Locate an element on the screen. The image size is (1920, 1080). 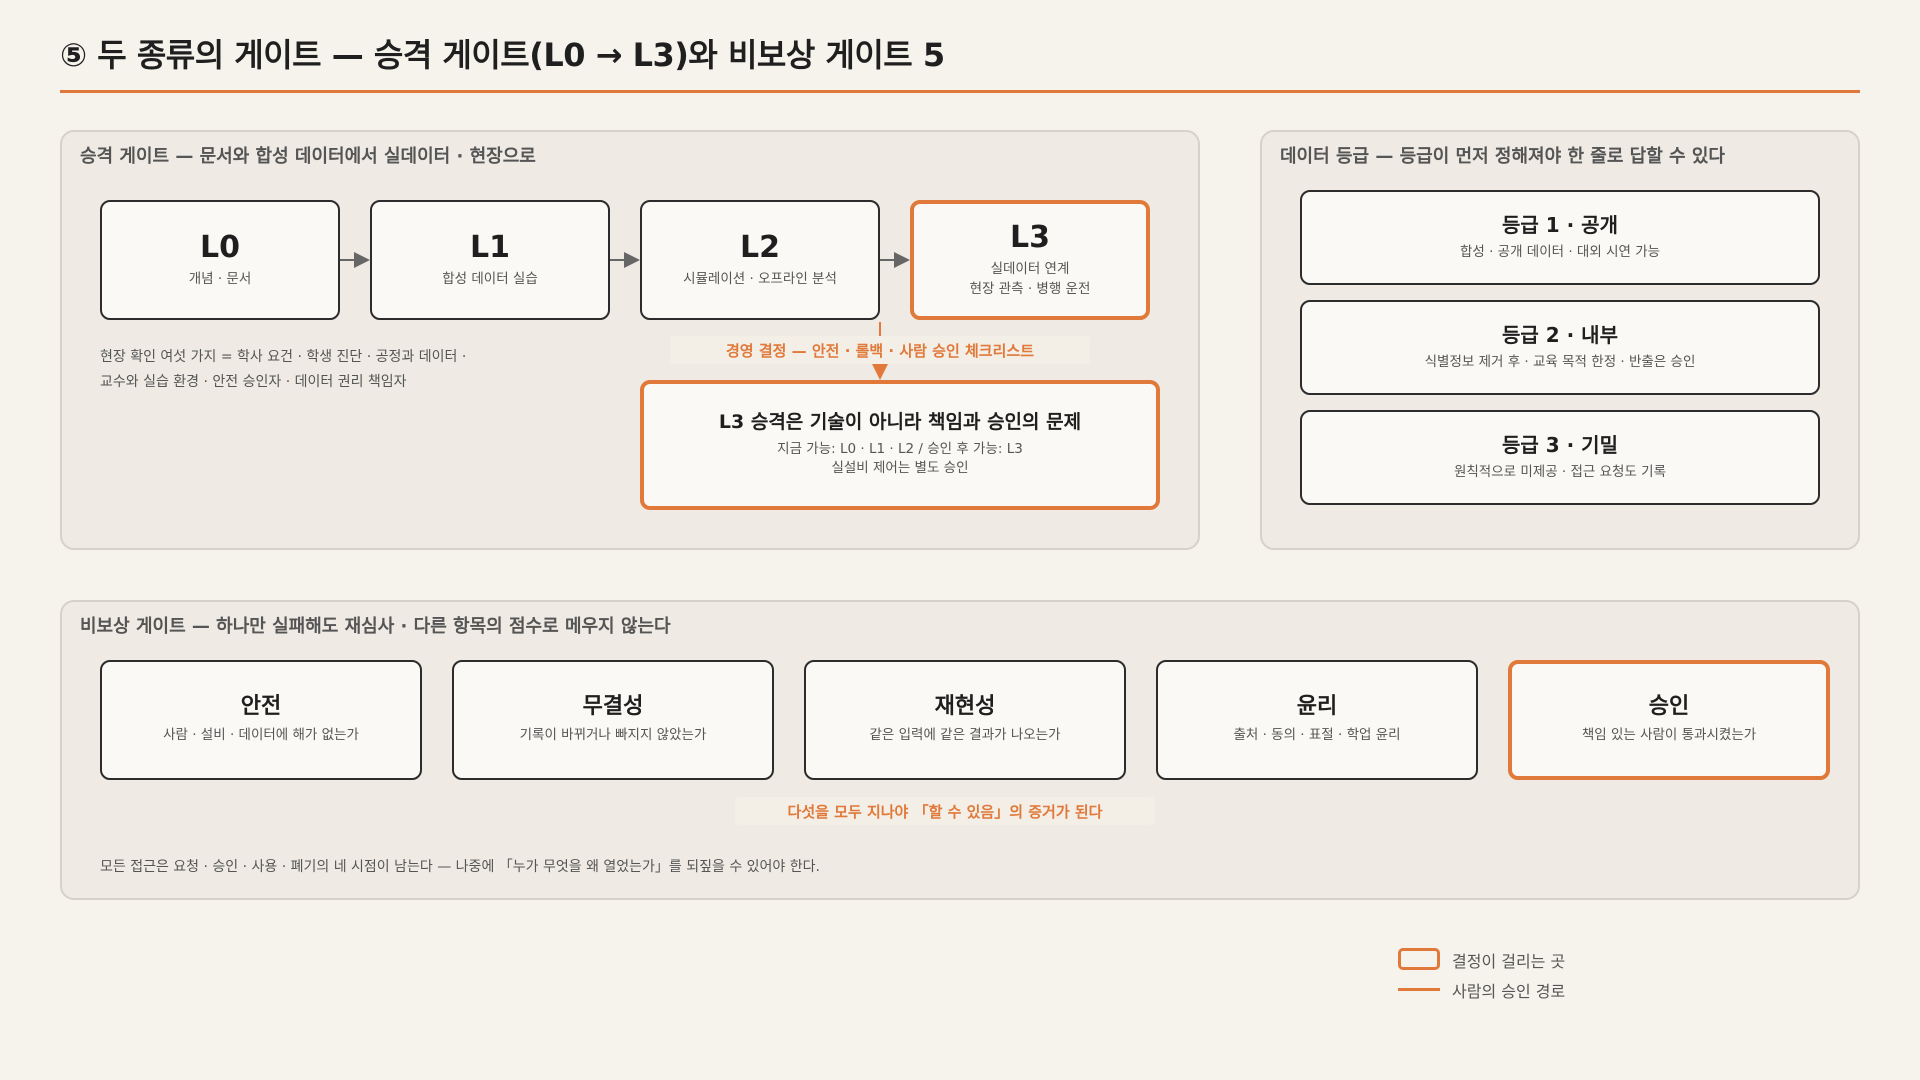
legend: 결정이 걸리는 곳 사람의 승인 경로 is located at coordinates (1528, 975).